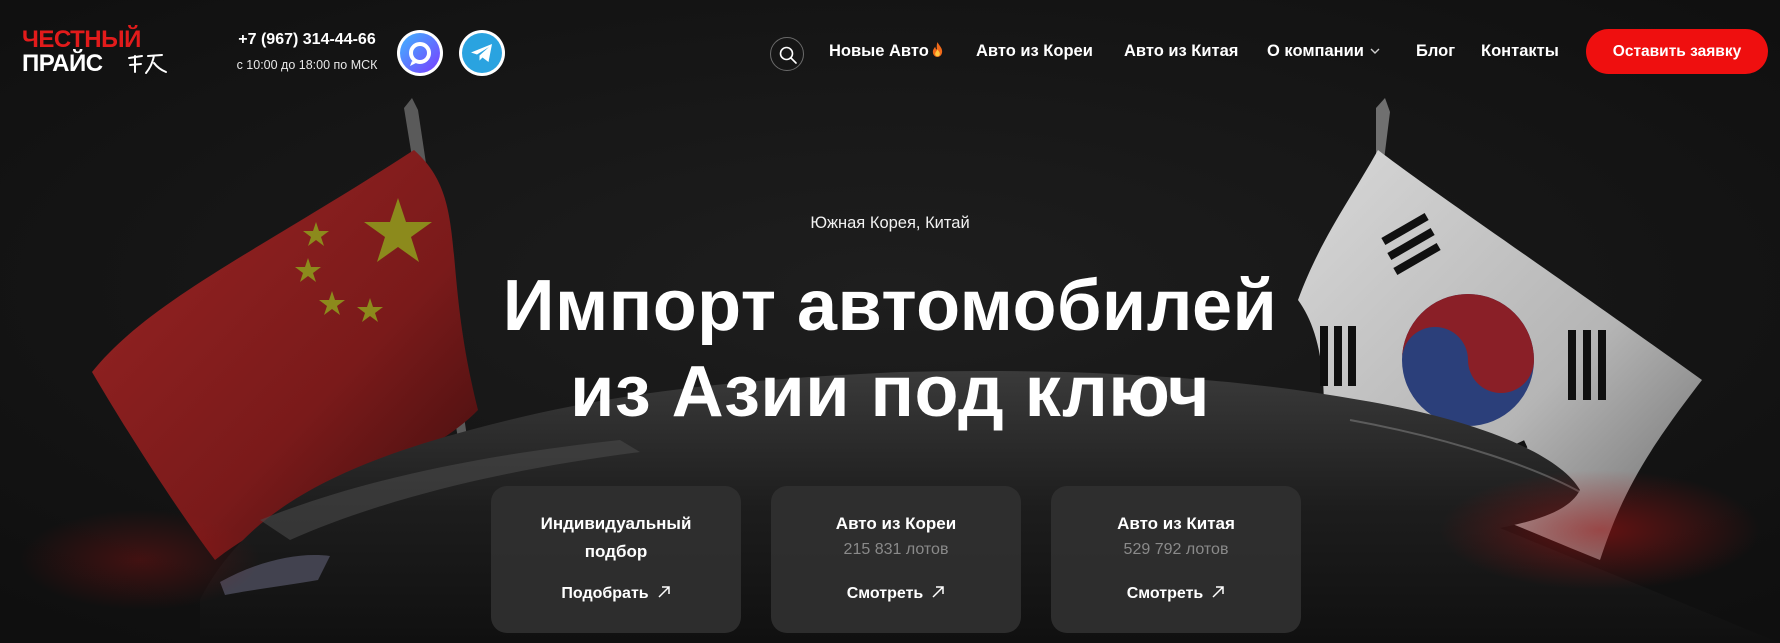 The height and width of the screenshot is (643, 1780). Describe the element at coordinates (616, 523) in the screenshot. I see `card-title-line1: Индивидуальный` at that location.